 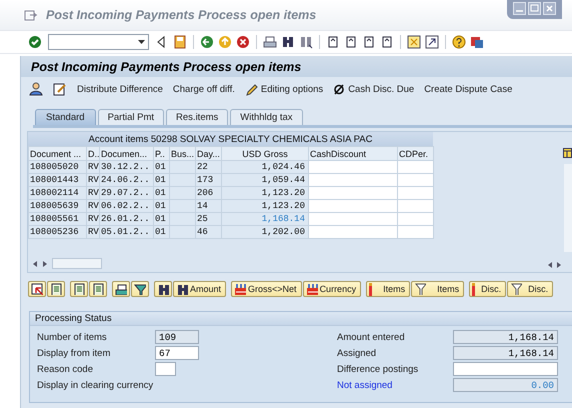 I want to click on field-label: Assigned, so click(x=357, y=353).